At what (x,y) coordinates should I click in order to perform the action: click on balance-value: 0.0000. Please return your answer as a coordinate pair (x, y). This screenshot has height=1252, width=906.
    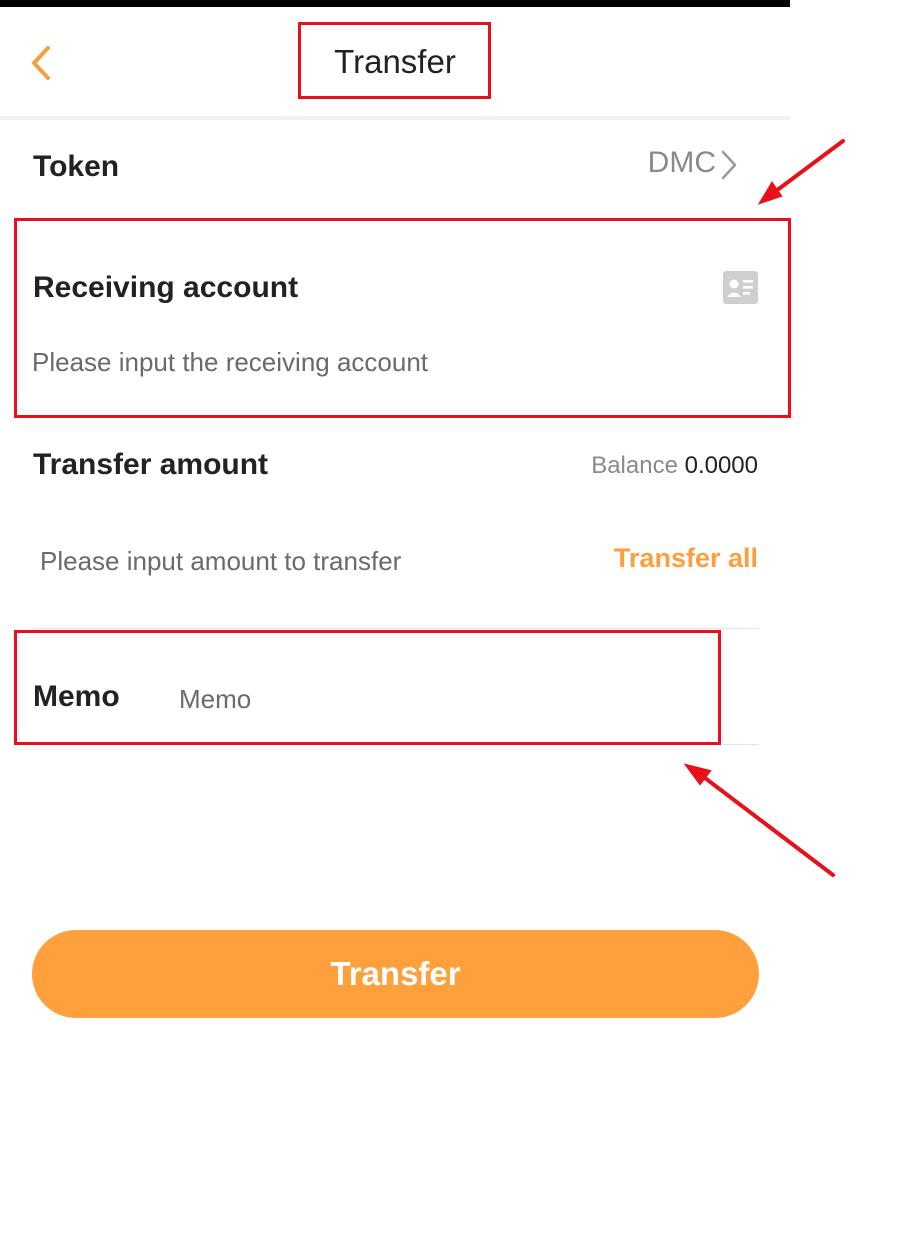
    Looking at the image, I should click on (721, 465).